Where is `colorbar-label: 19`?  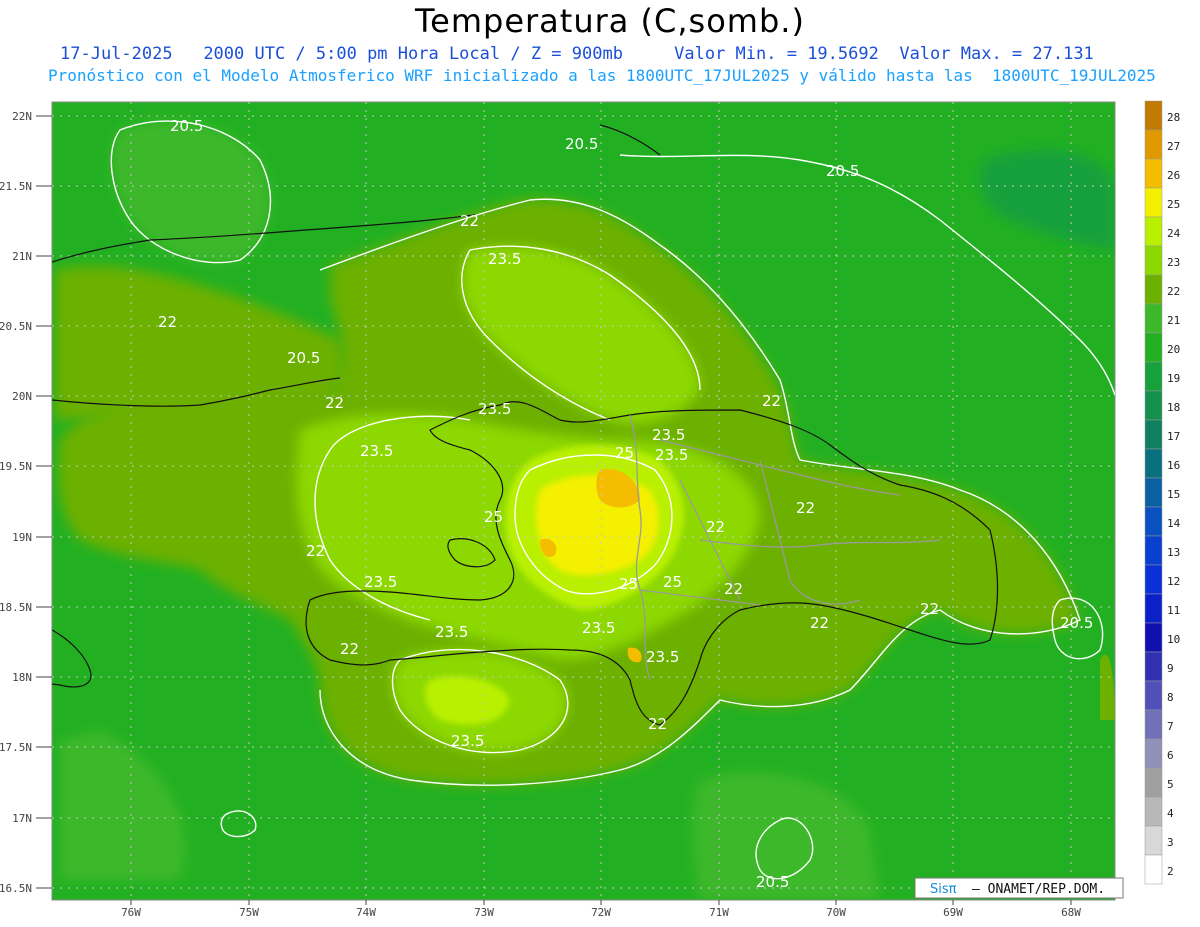 colorbar-label: 19 is located at coordinates (1173, 378).